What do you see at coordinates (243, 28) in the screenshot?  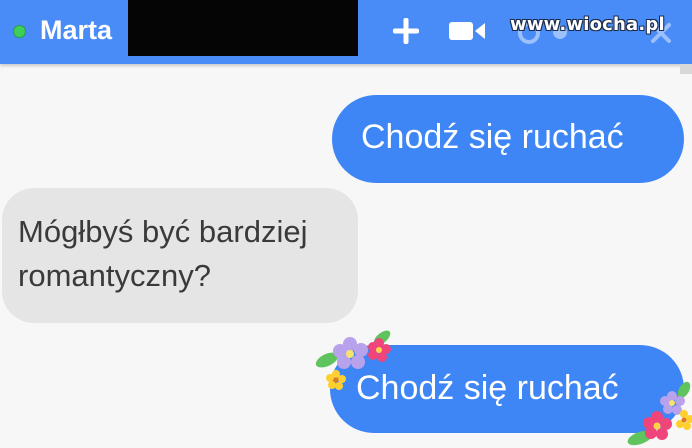 I see `redaction-bar` at bounding box center [243, 28].